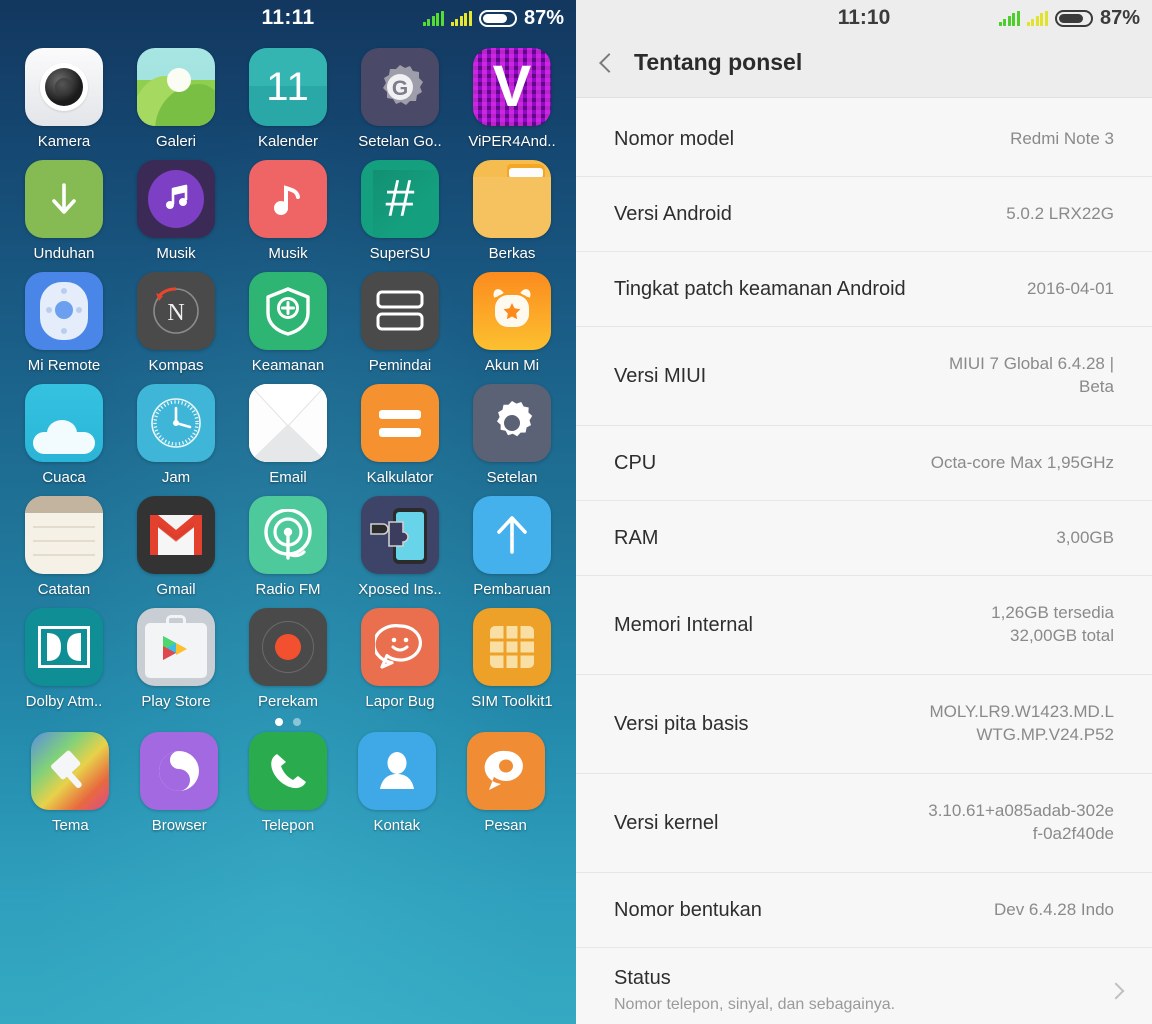 This screenshot has height=1024, width=1152. I want to click on compass-icon: N, so click(176, 311).